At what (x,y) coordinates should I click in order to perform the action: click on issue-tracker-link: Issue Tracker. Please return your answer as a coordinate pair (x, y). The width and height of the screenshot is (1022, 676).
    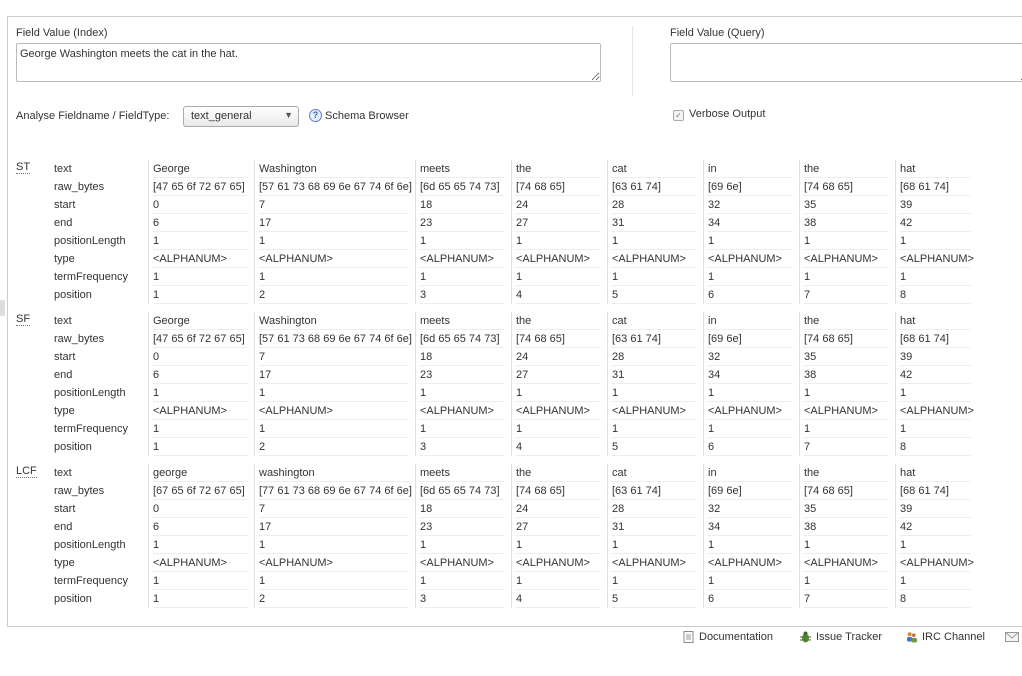
    Looking at the image, I should click on (841, 637).